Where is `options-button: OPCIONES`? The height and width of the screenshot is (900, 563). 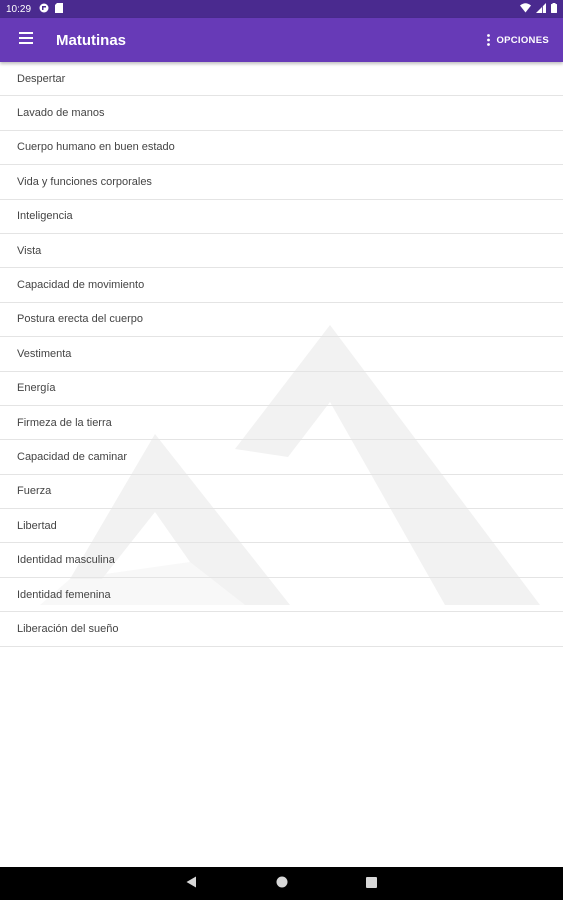 options-button: OPCIONES is located at coordinates (518, 40).